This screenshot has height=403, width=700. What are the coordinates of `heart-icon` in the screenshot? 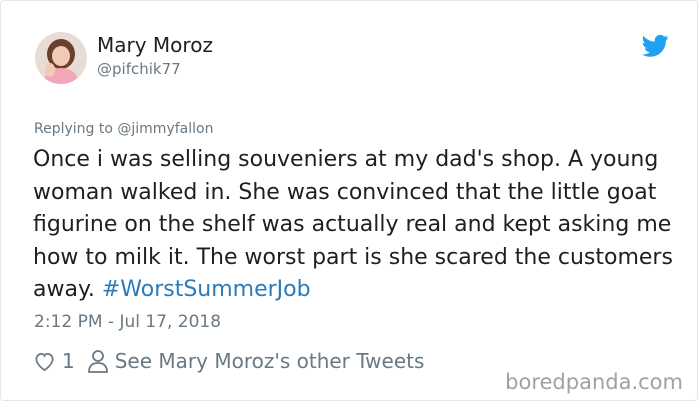 It's located at (44, 361).